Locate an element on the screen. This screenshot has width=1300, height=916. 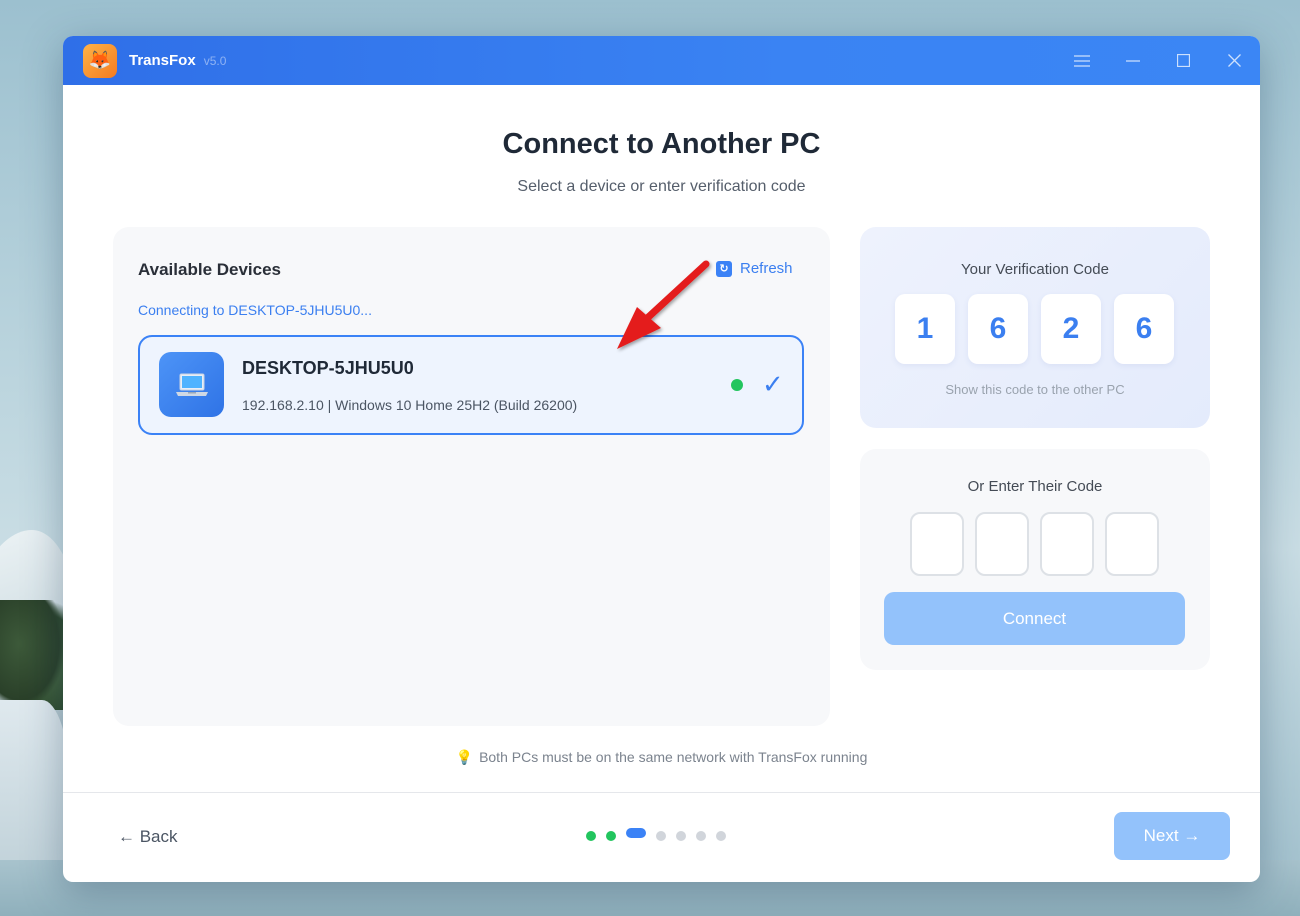
maximize-button is located at coordinates (1183, 60).